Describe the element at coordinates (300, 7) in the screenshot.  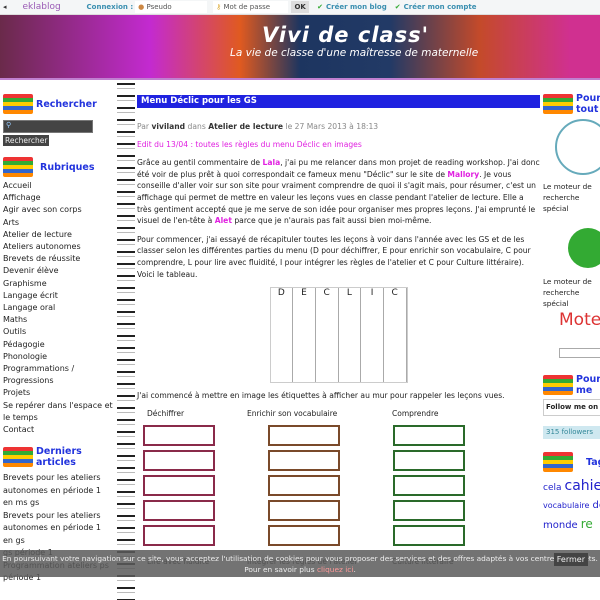
I see `ok-button: OK` at that location.